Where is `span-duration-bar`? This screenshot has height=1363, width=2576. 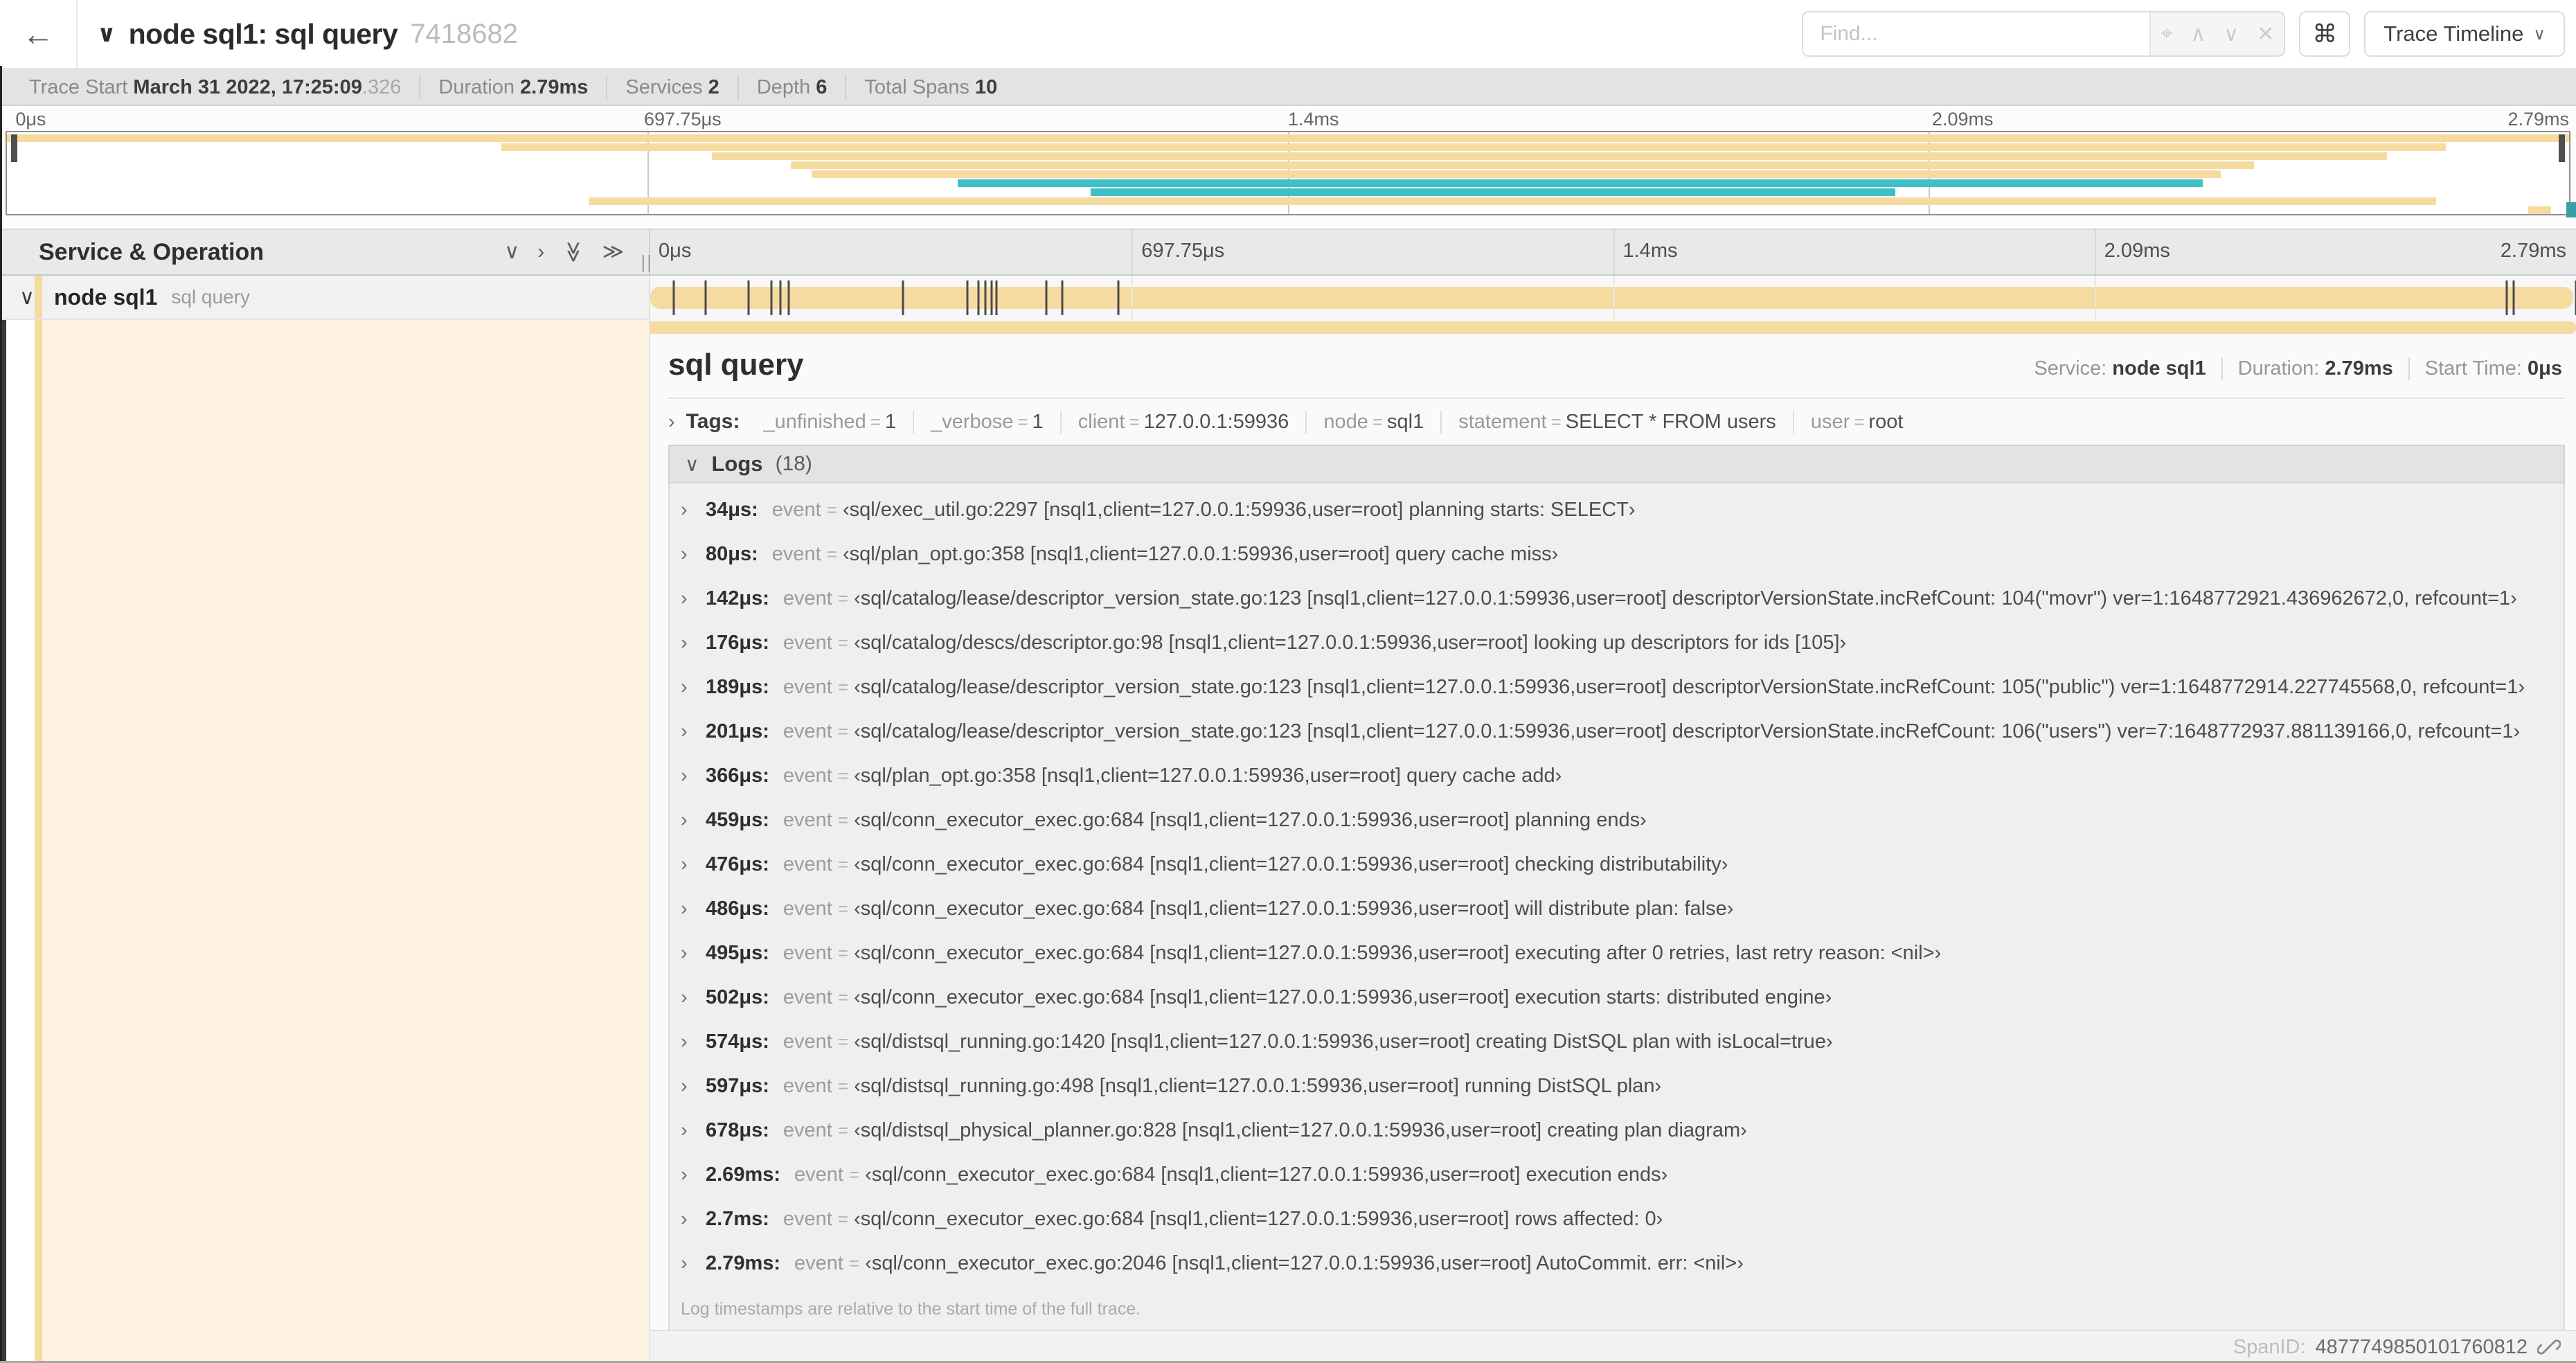 span-duration-bar is located at coordinates (1612, 298).